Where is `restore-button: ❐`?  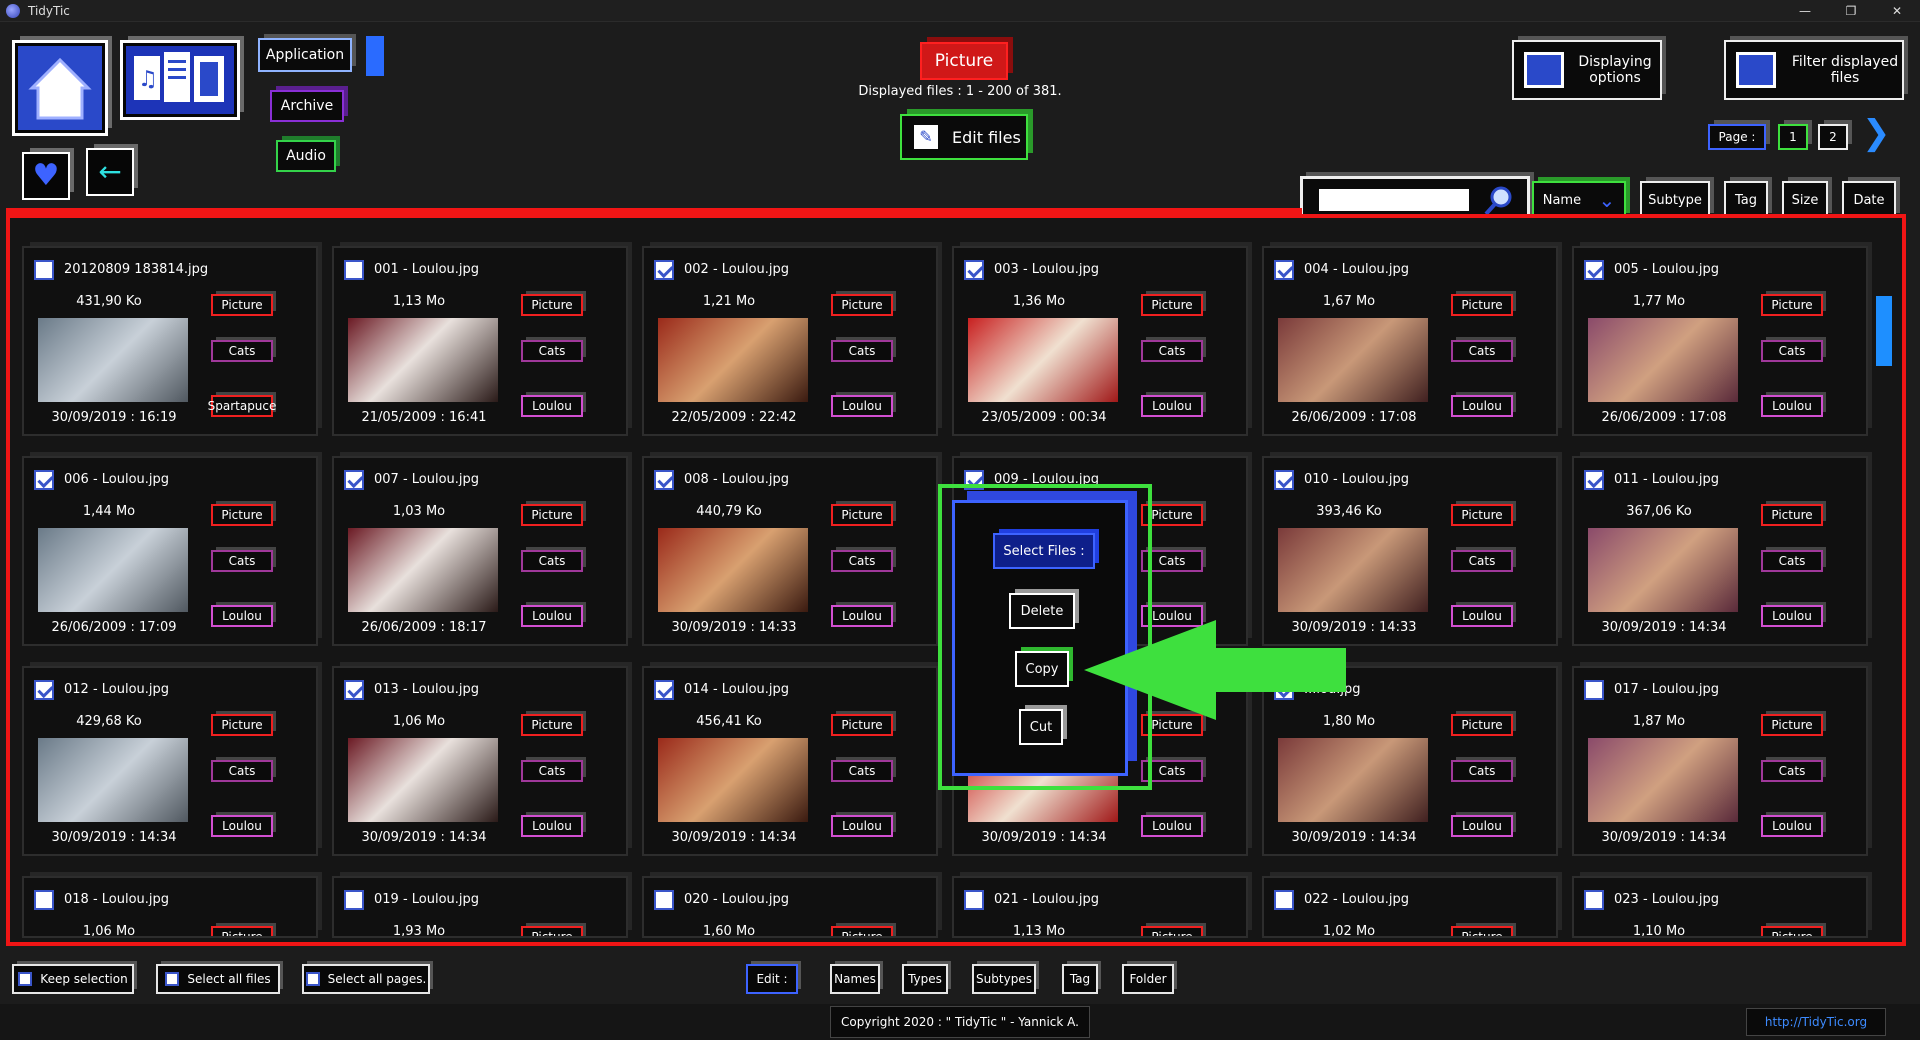
restore-button: ❐ is located at coordinates (1851, 11).